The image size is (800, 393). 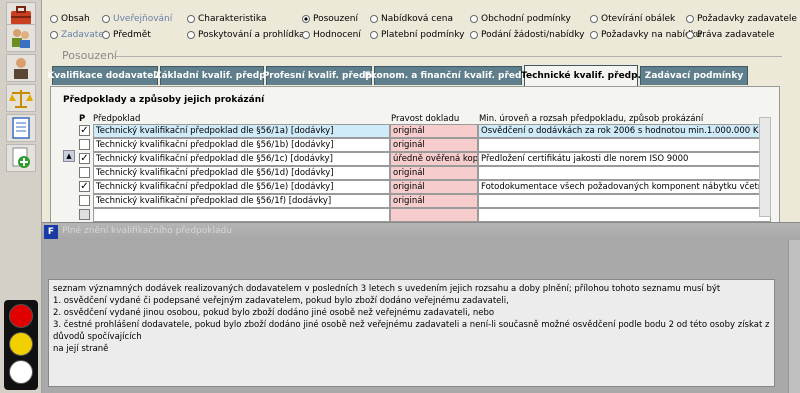 I want to click on option-pozadavky-na-nabidku: Požadavky na nabídku, so click(x=645, y=35).